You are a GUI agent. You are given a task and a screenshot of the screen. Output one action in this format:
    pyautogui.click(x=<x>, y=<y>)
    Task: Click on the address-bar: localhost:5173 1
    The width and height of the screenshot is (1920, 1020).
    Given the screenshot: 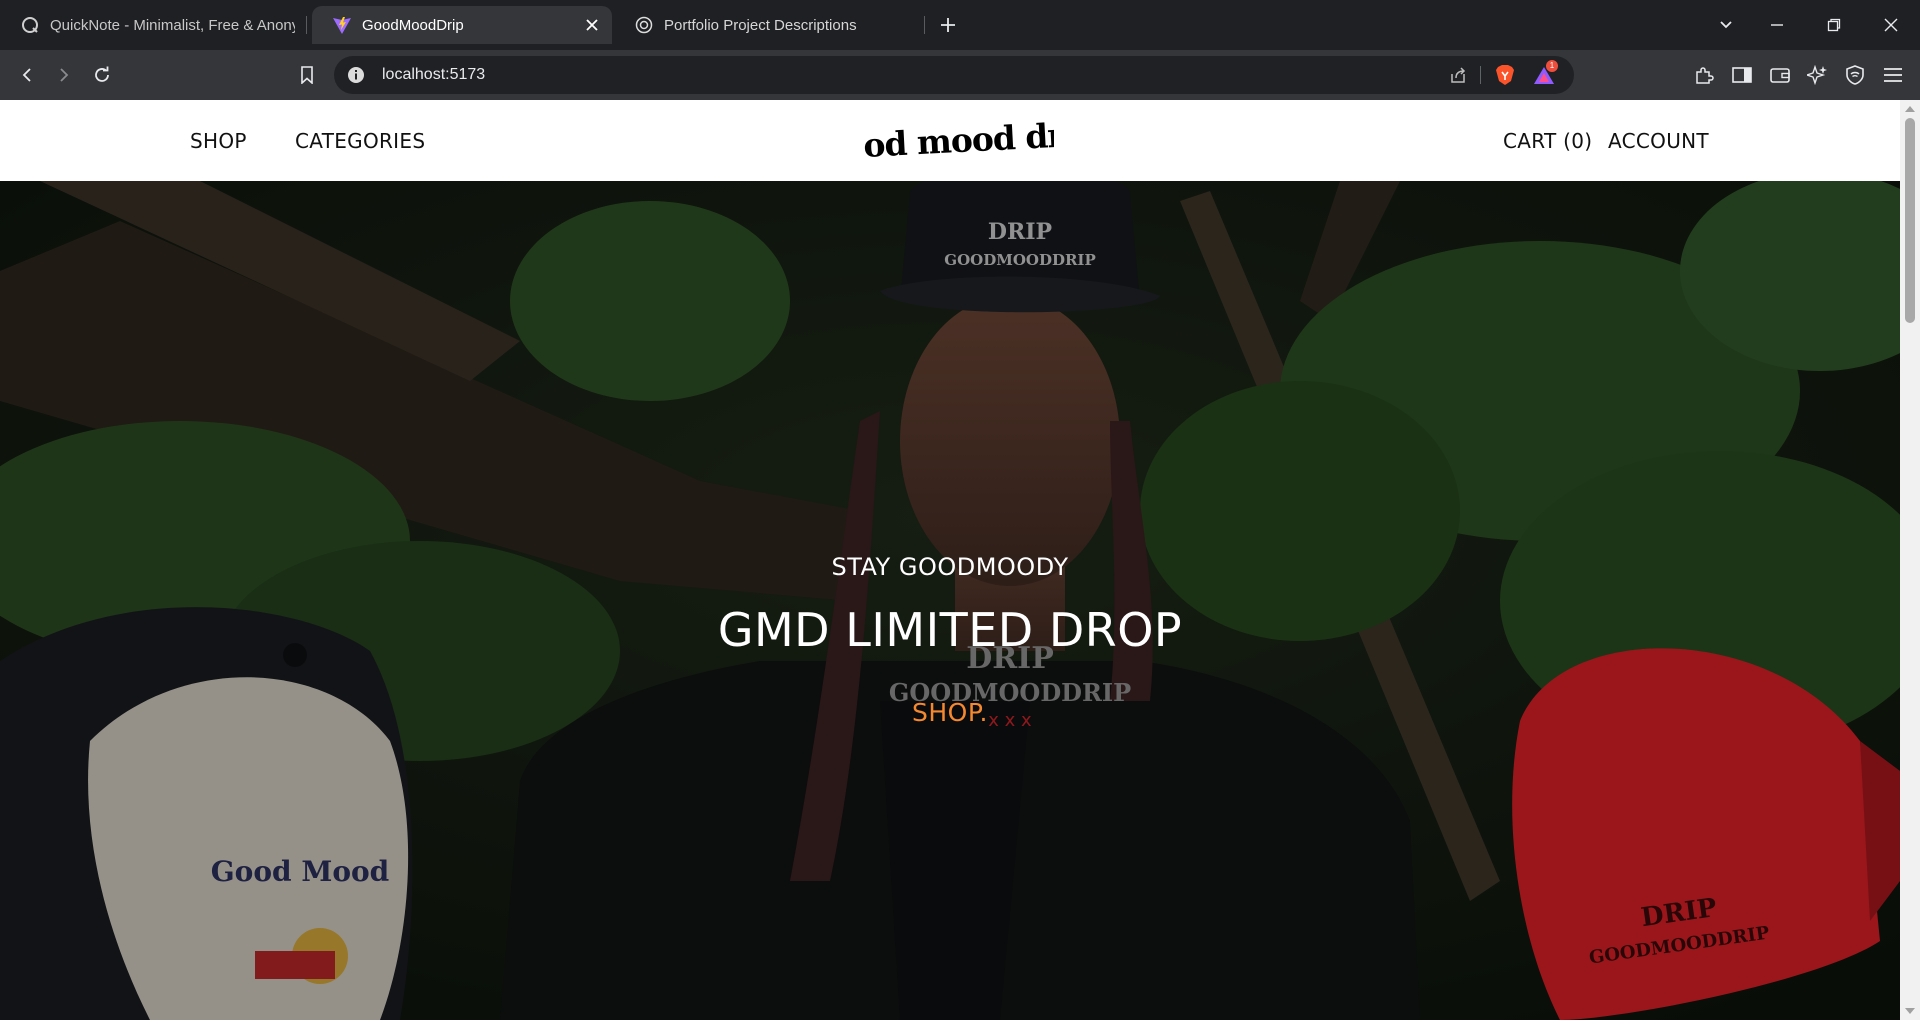 What is the action you would take?
    pyautogui.click(x=954, y=75)
    